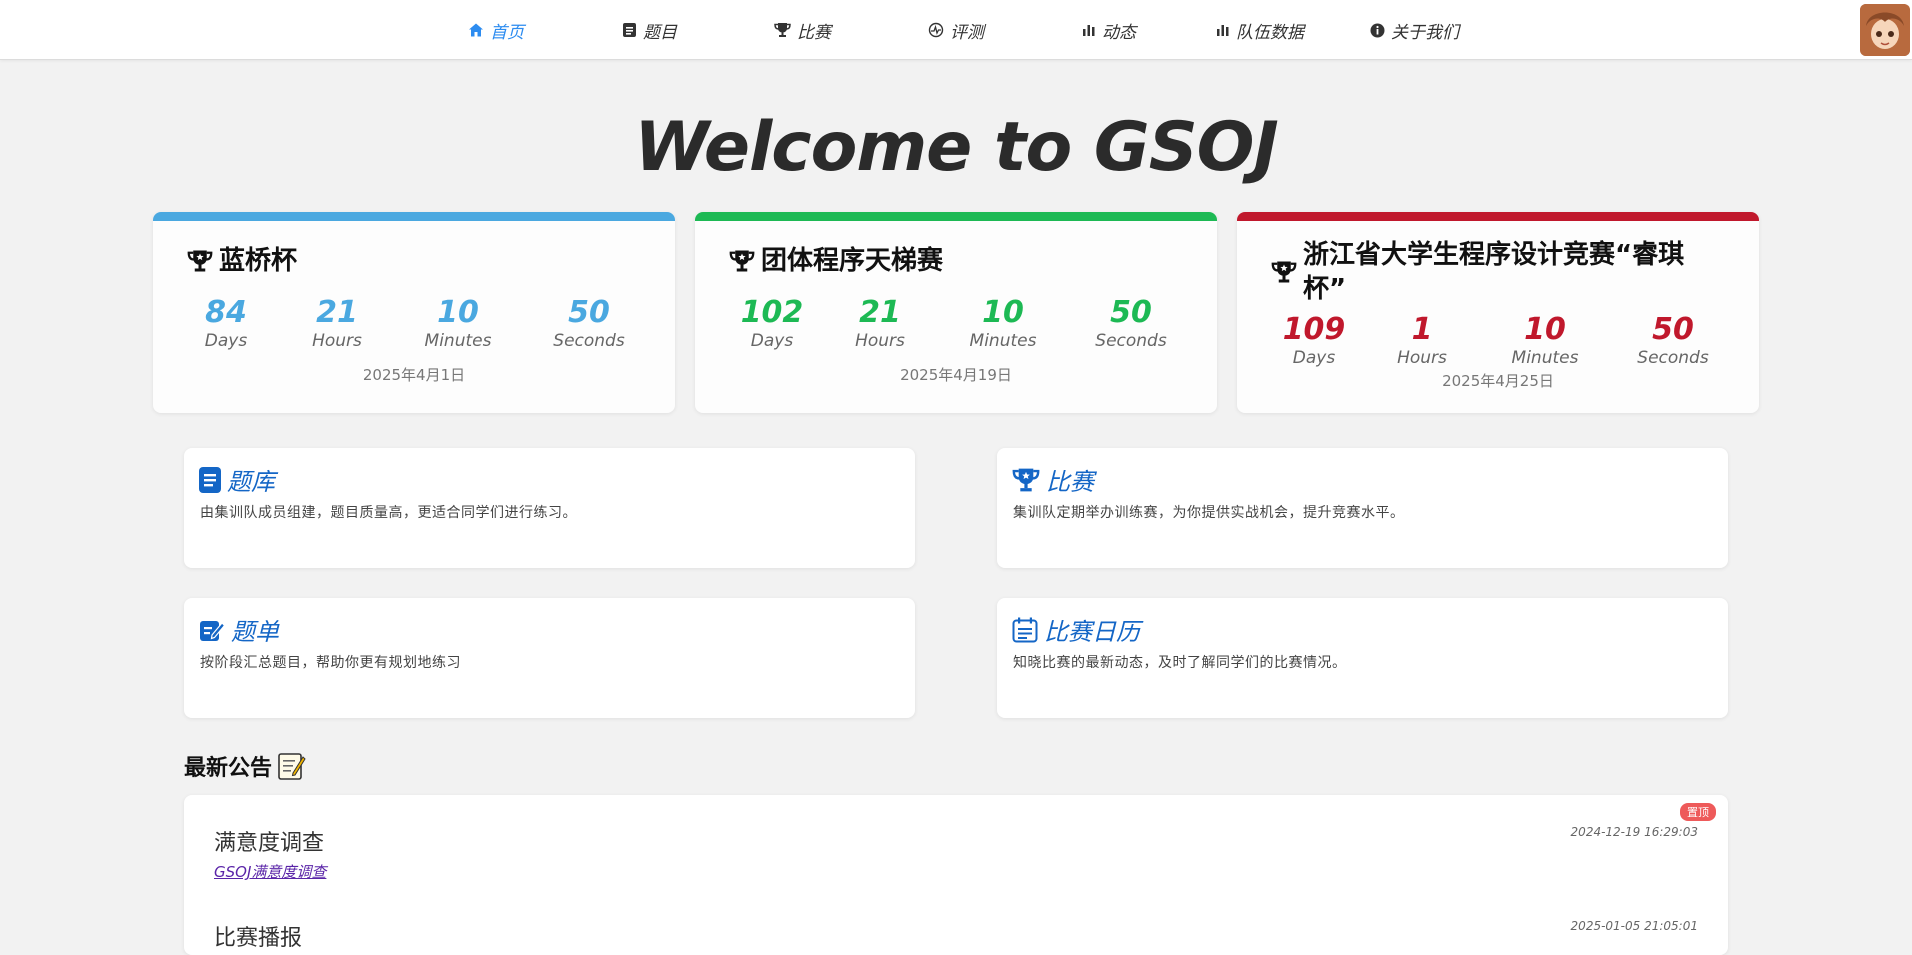 This screenshot has width=1912, height=955. What do you see at coordinates (414, 375) in the screenshot?
I see `countdown-date: 2025年4月1日` at bounding box center [414, 375].